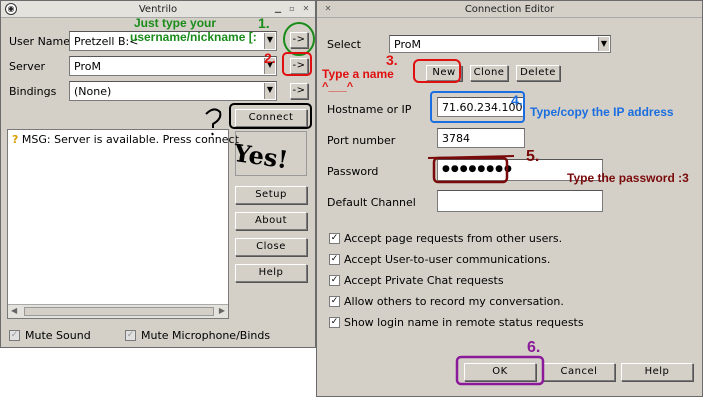 Image resolution: width=703 pixels, height=397 pixels. I want to click on username-value: Pretzell B:<, so click(106, 41).